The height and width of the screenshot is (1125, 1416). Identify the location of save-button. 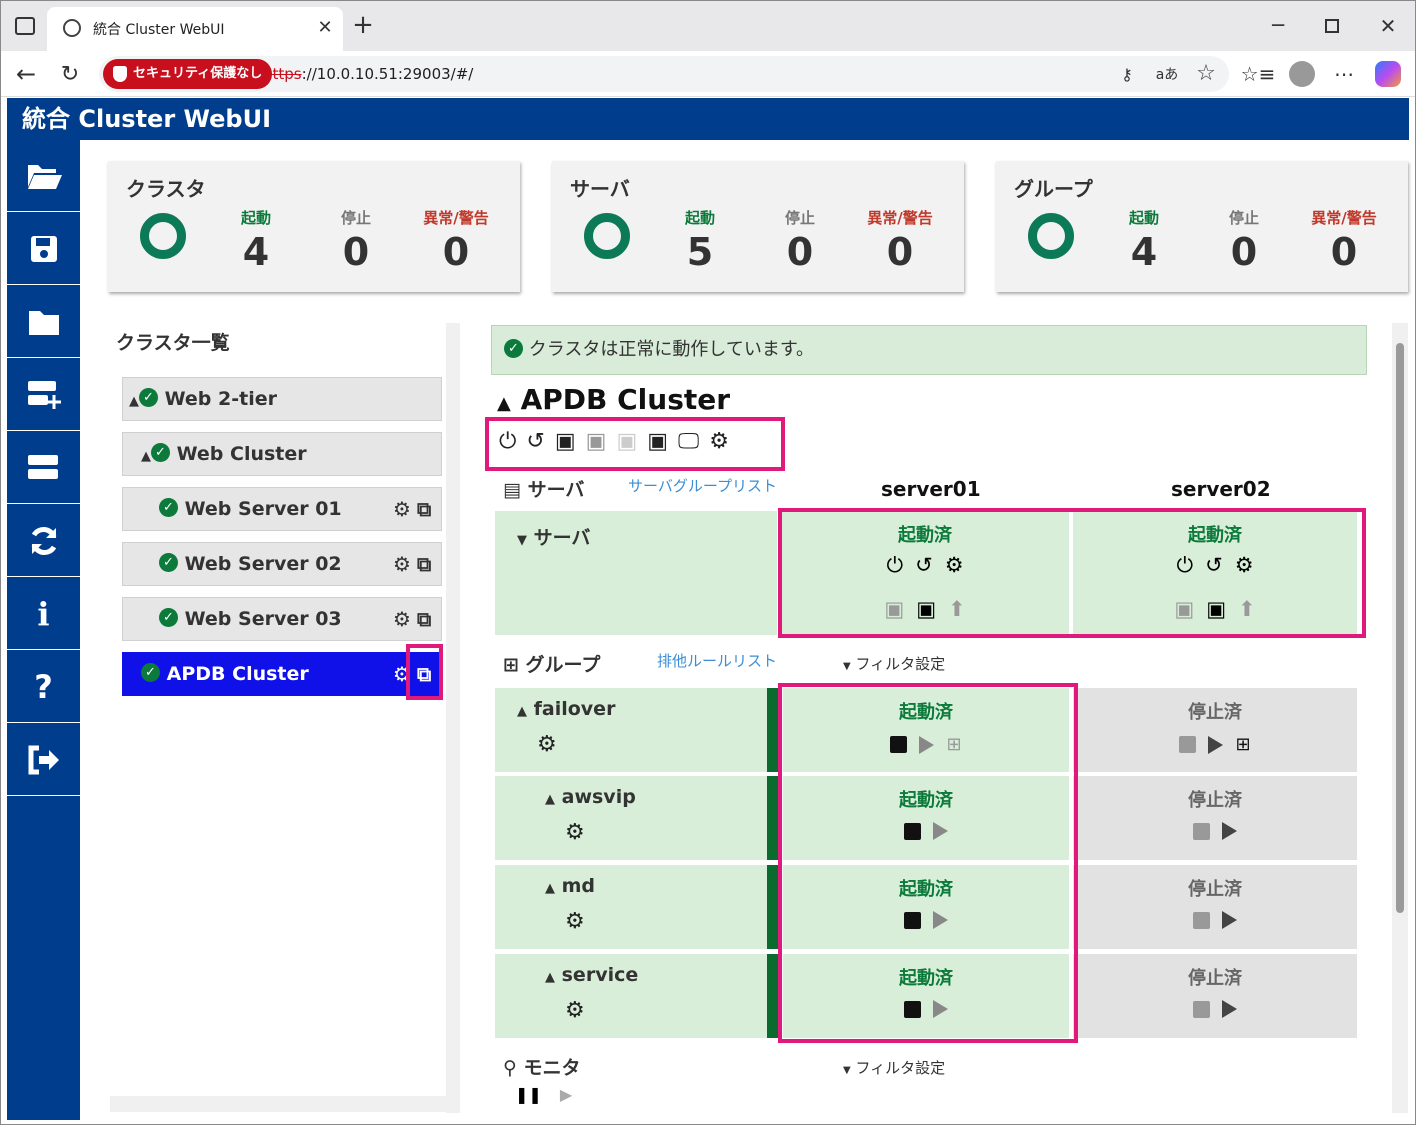
(43, 249).